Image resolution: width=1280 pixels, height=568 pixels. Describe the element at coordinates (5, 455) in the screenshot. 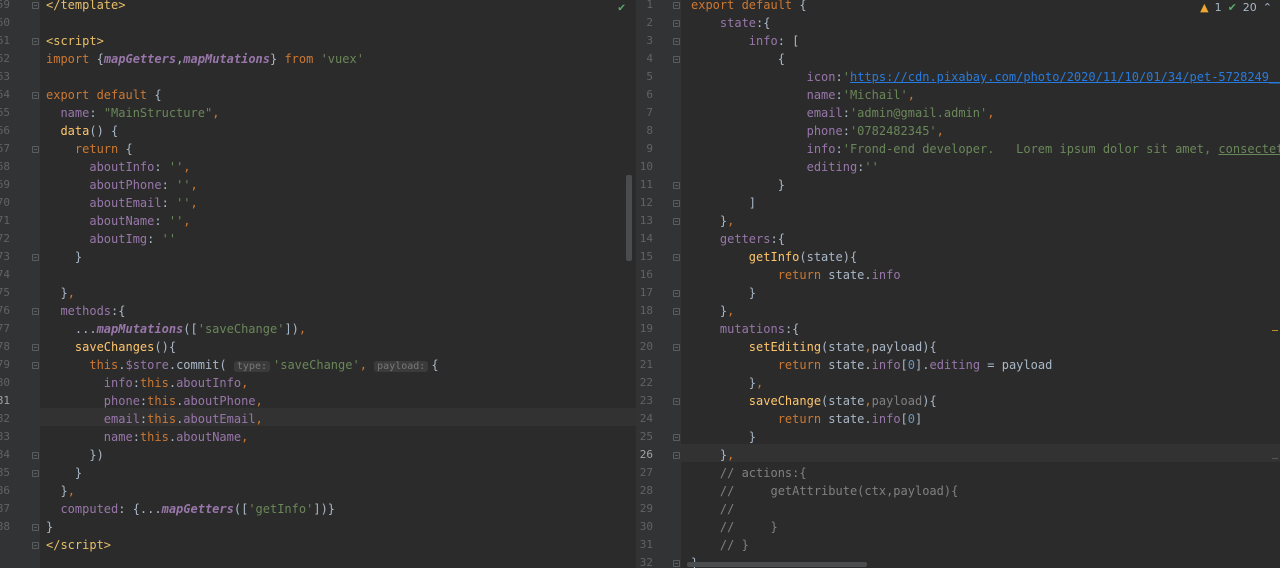

I see `line-number: 84` at that location.